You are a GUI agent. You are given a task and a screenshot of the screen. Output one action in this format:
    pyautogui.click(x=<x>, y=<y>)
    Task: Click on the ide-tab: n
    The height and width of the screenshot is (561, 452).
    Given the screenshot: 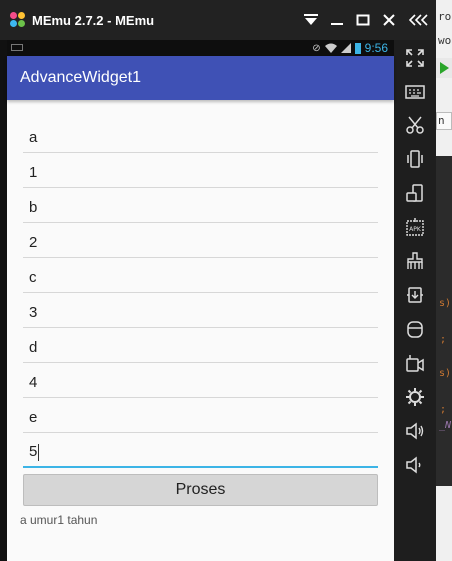 What is the action you would take?
    pyautogui.click(x=444, y=121)
    